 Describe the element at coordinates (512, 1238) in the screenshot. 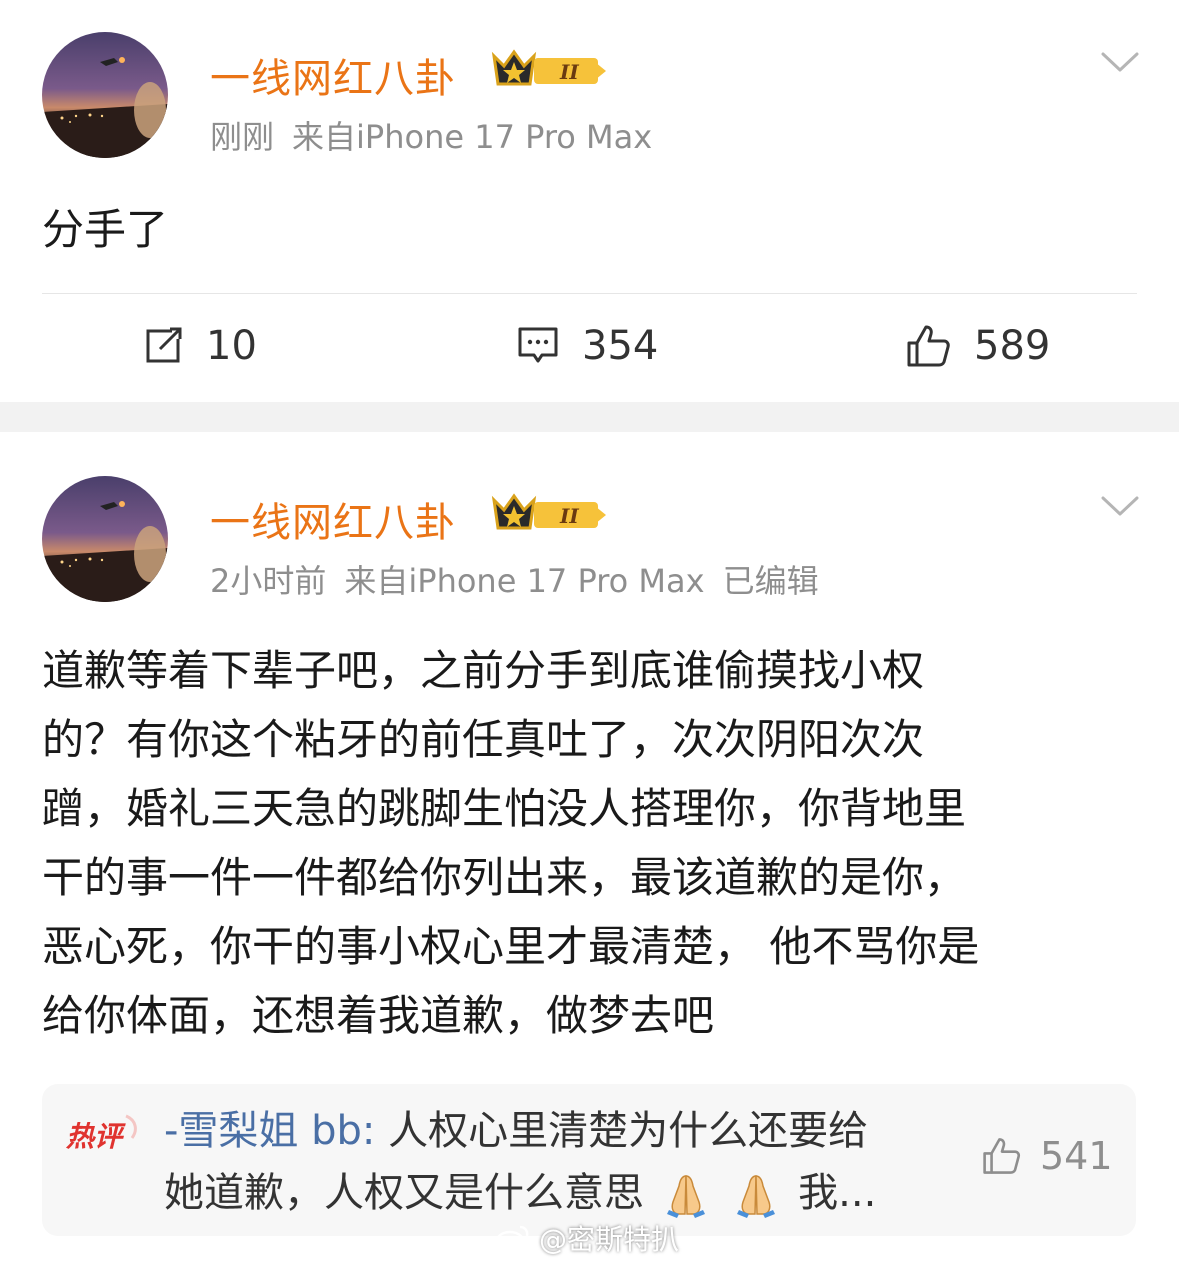

I see `weibo-logo-icon` at that location.